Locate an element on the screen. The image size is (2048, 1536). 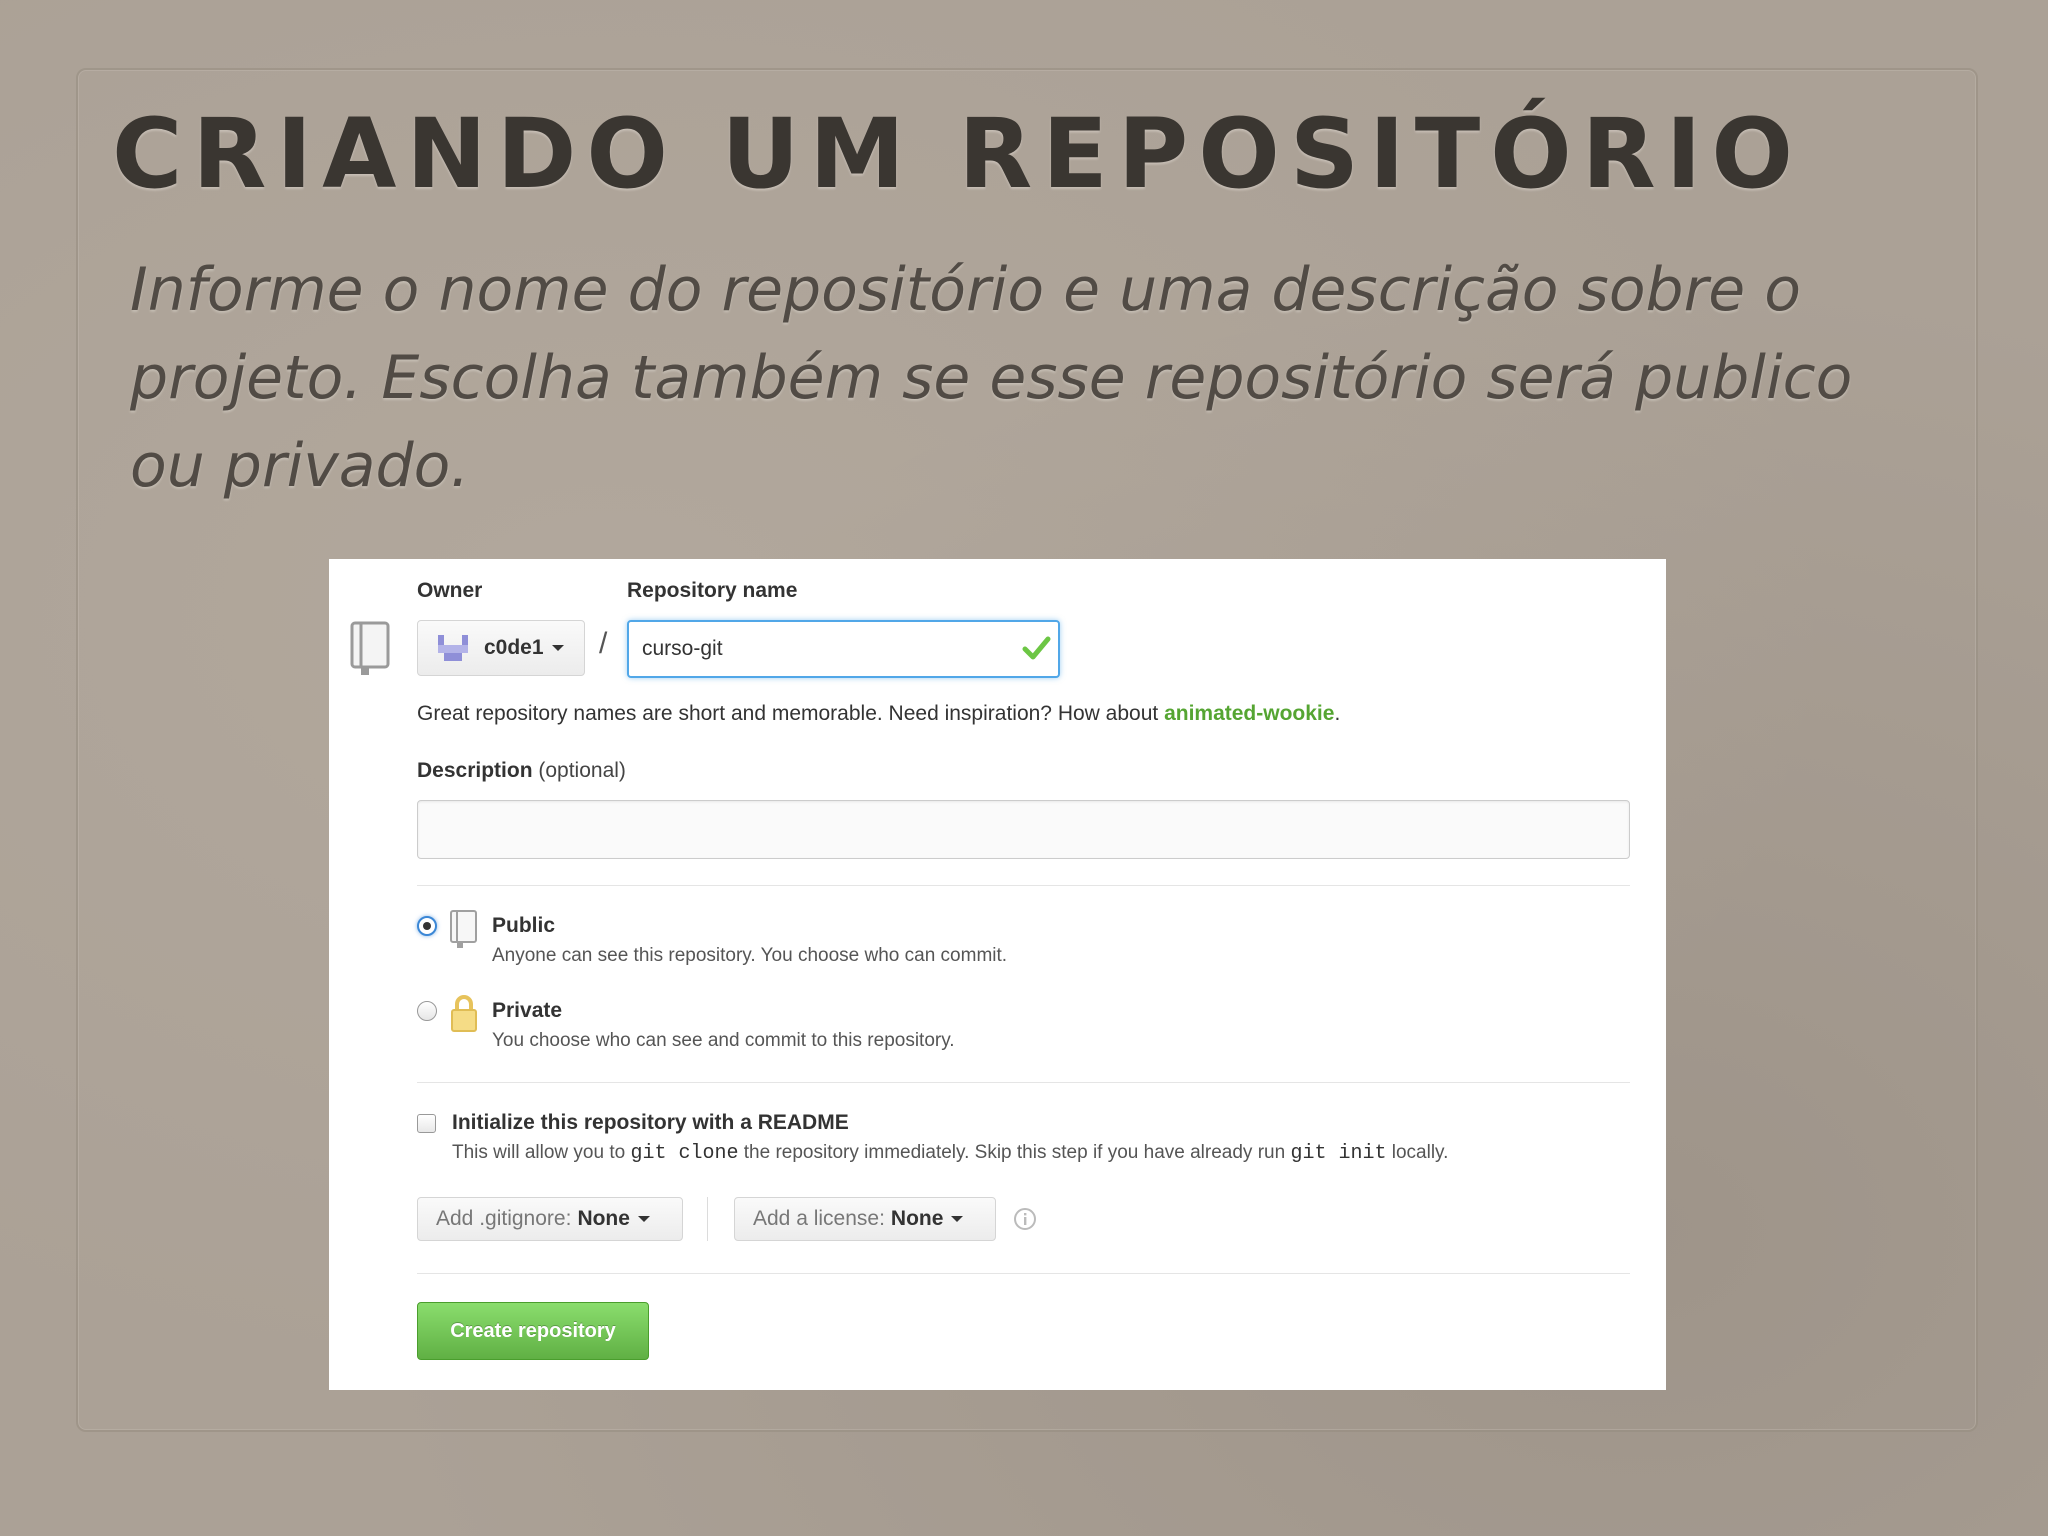
readme-desc-1: This will allow you to is located at coordinates (541, 1152).